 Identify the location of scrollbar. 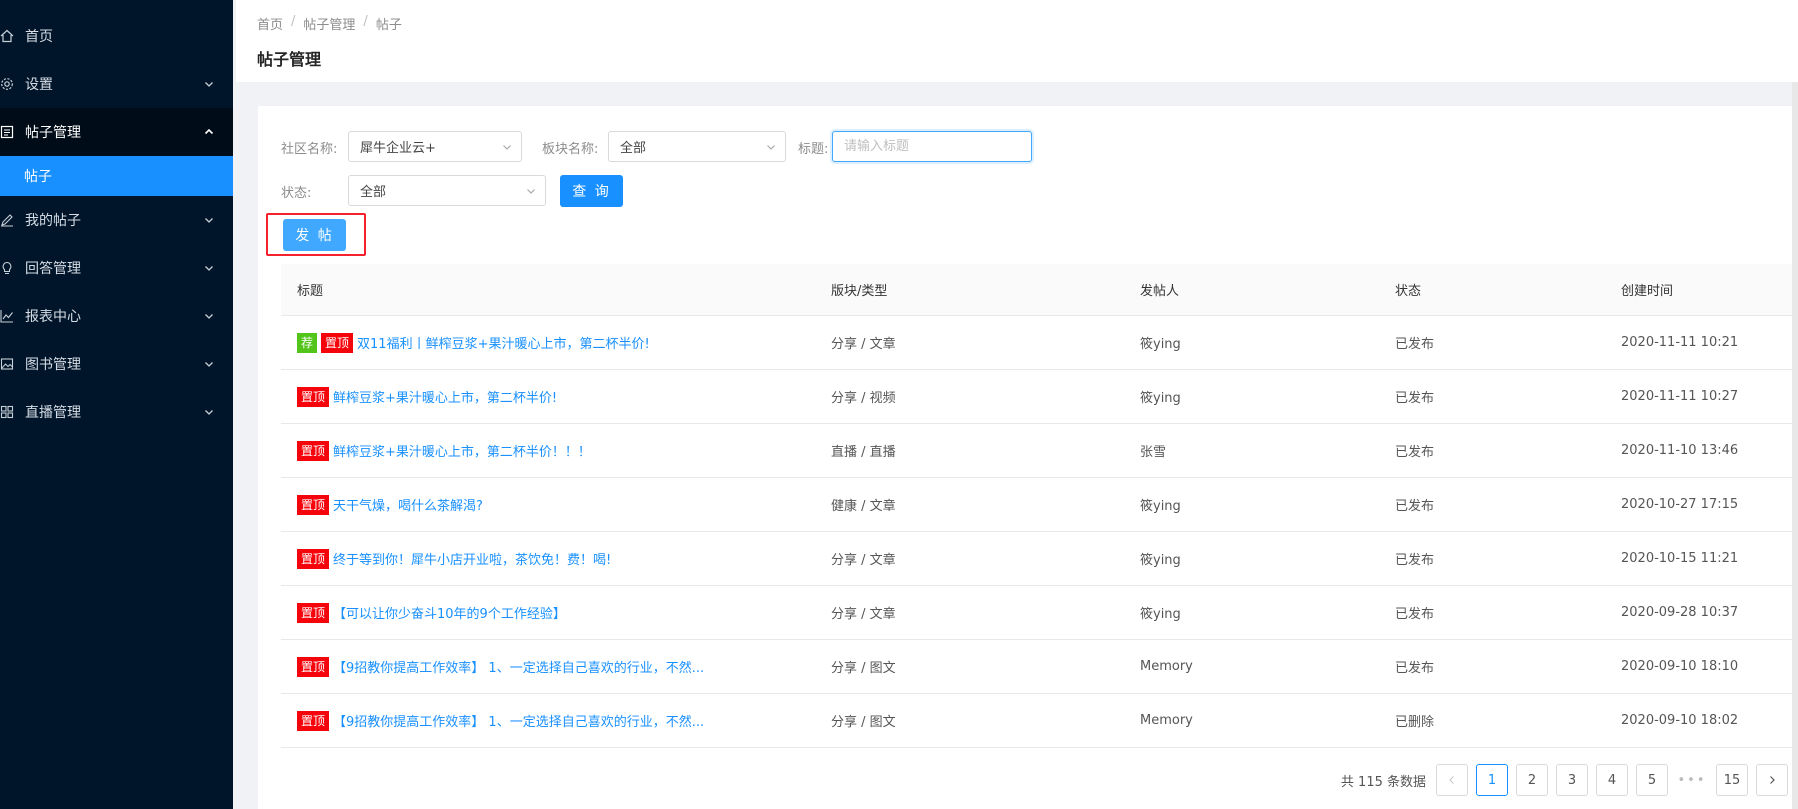
(1795, 445).